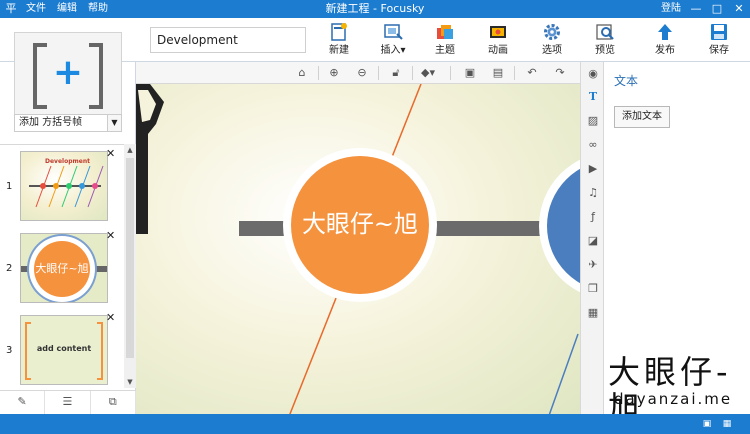 The width and height of the screenshot is (750, 434). I want to click on link-icon: ∞, so click(593, 145).